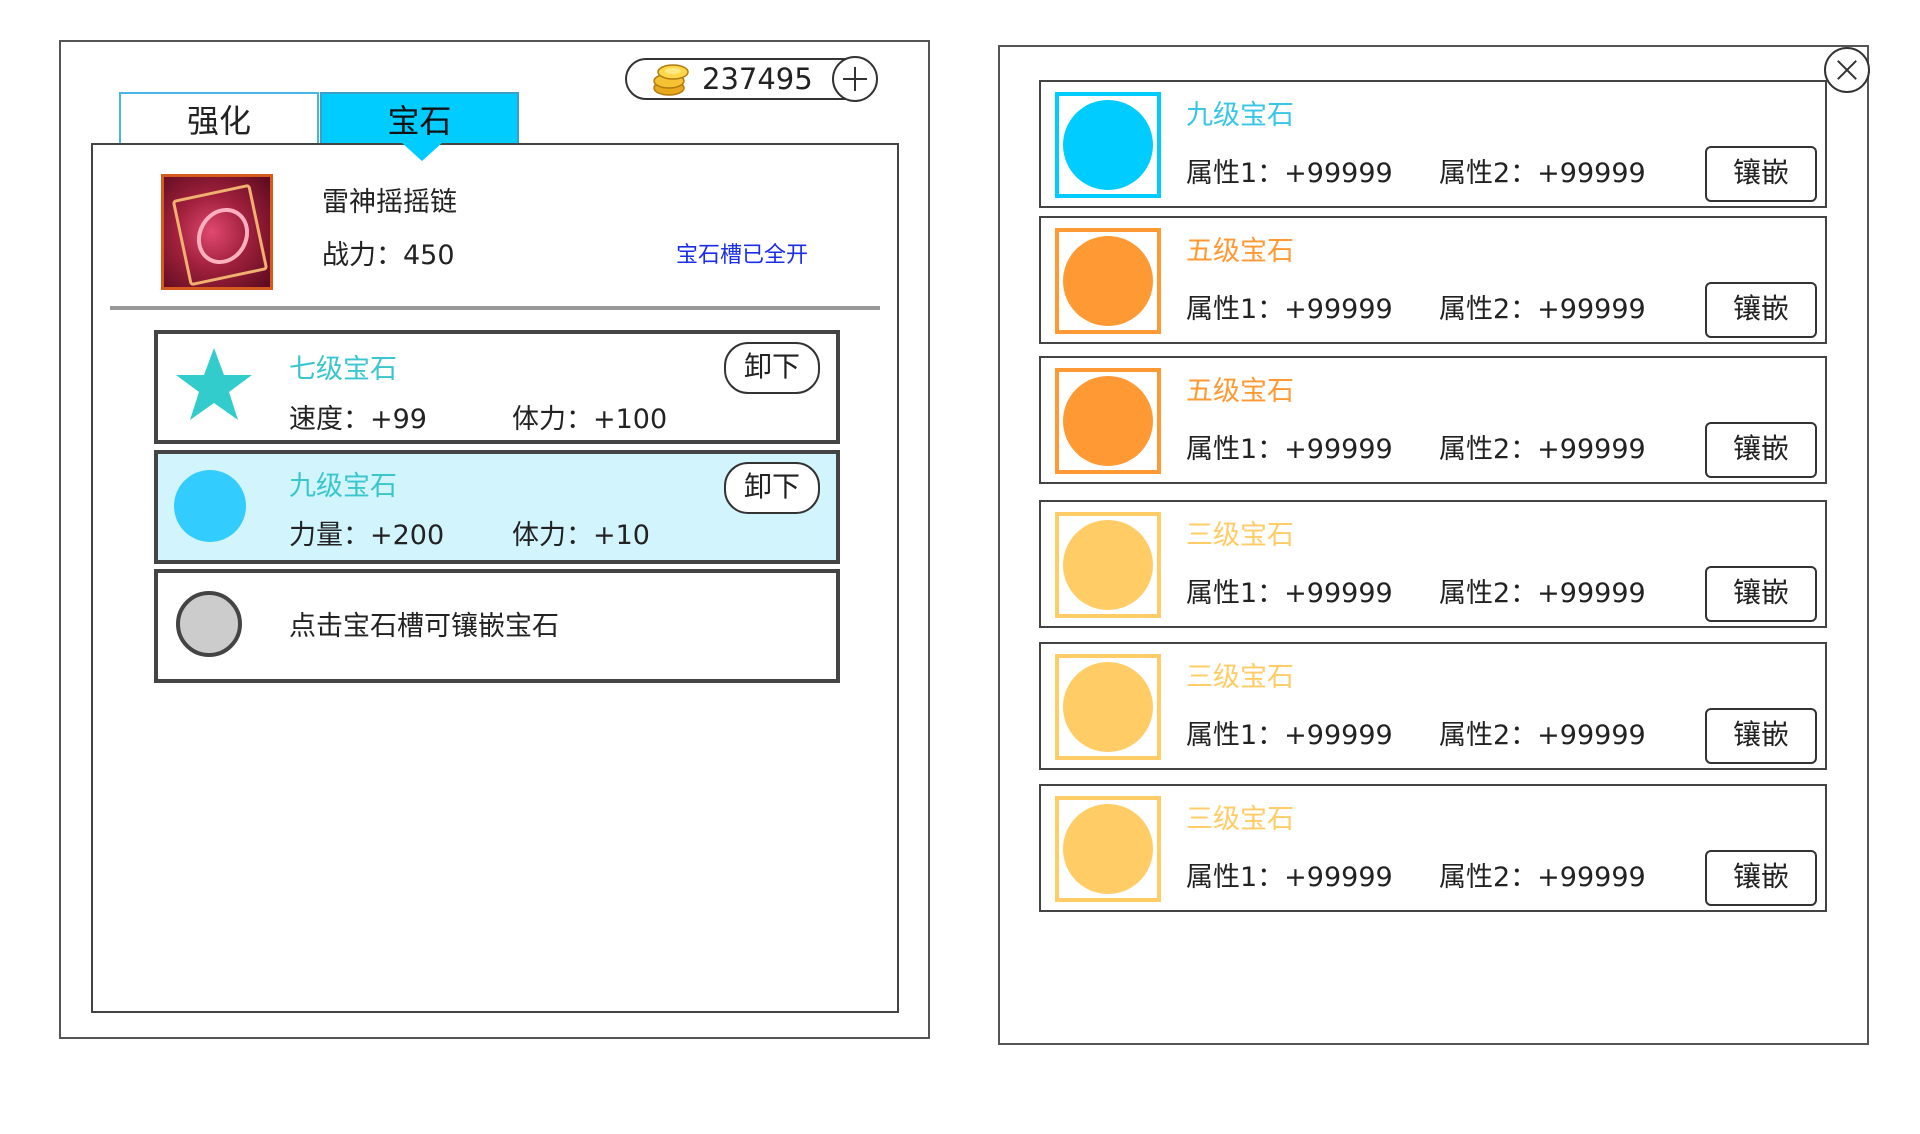 This screenshot has width=1920, height=1134. I want to click on tab-gem: 宝石, so click(419, 118).